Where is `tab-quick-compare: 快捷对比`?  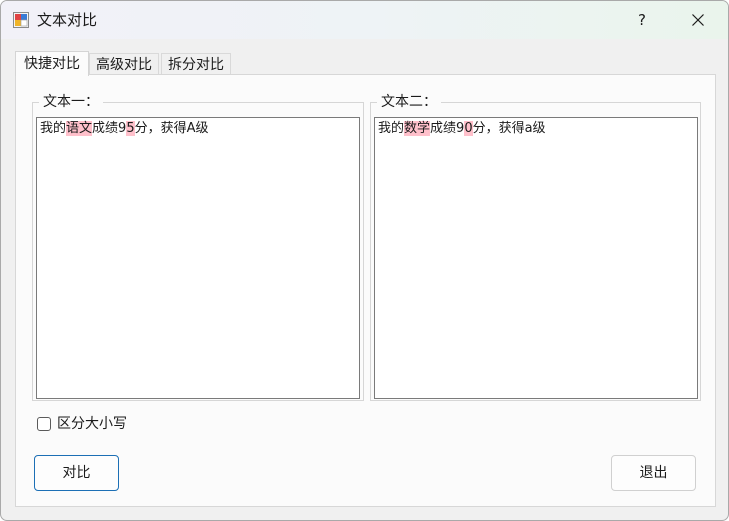
tab-quick-compare: 快捷对比 is located at coordinates (52, 63).